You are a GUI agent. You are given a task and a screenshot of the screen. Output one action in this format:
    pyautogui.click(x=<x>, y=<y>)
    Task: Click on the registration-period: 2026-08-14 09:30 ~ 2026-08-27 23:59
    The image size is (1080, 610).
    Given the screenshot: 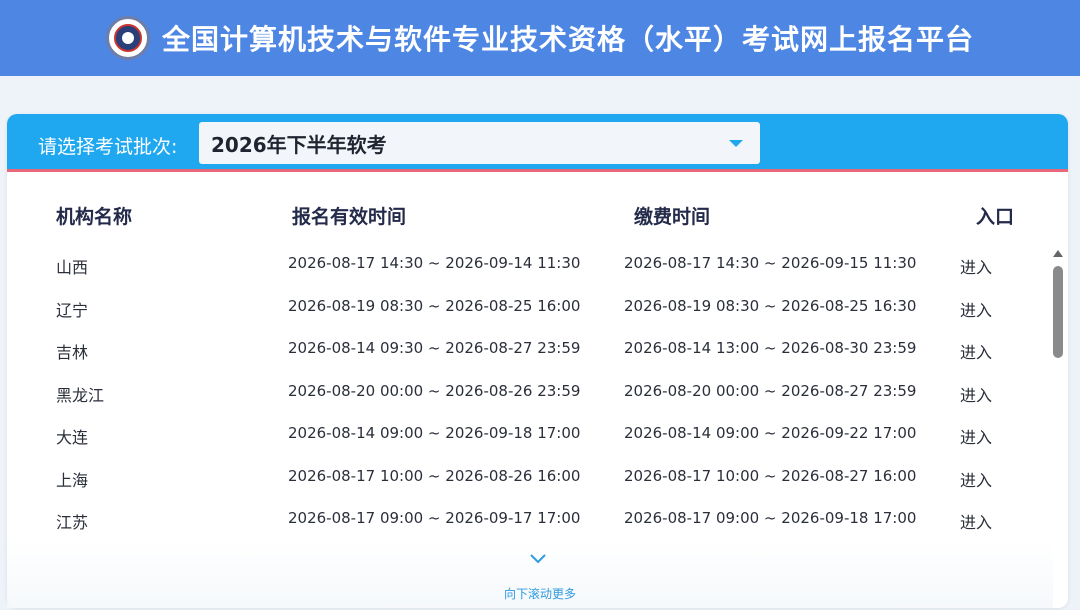 What is the action you would take?
    pyautogui.click(x=434, y=348)
    